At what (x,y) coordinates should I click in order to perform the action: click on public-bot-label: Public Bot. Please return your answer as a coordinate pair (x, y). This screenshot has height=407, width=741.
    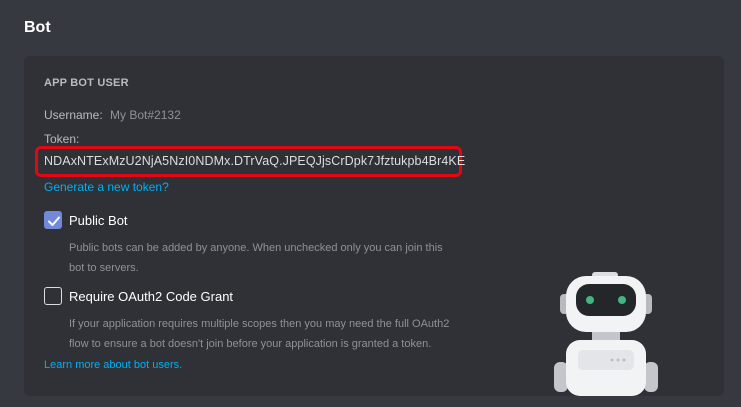
    Looking at the image, I should click on (98, 220).